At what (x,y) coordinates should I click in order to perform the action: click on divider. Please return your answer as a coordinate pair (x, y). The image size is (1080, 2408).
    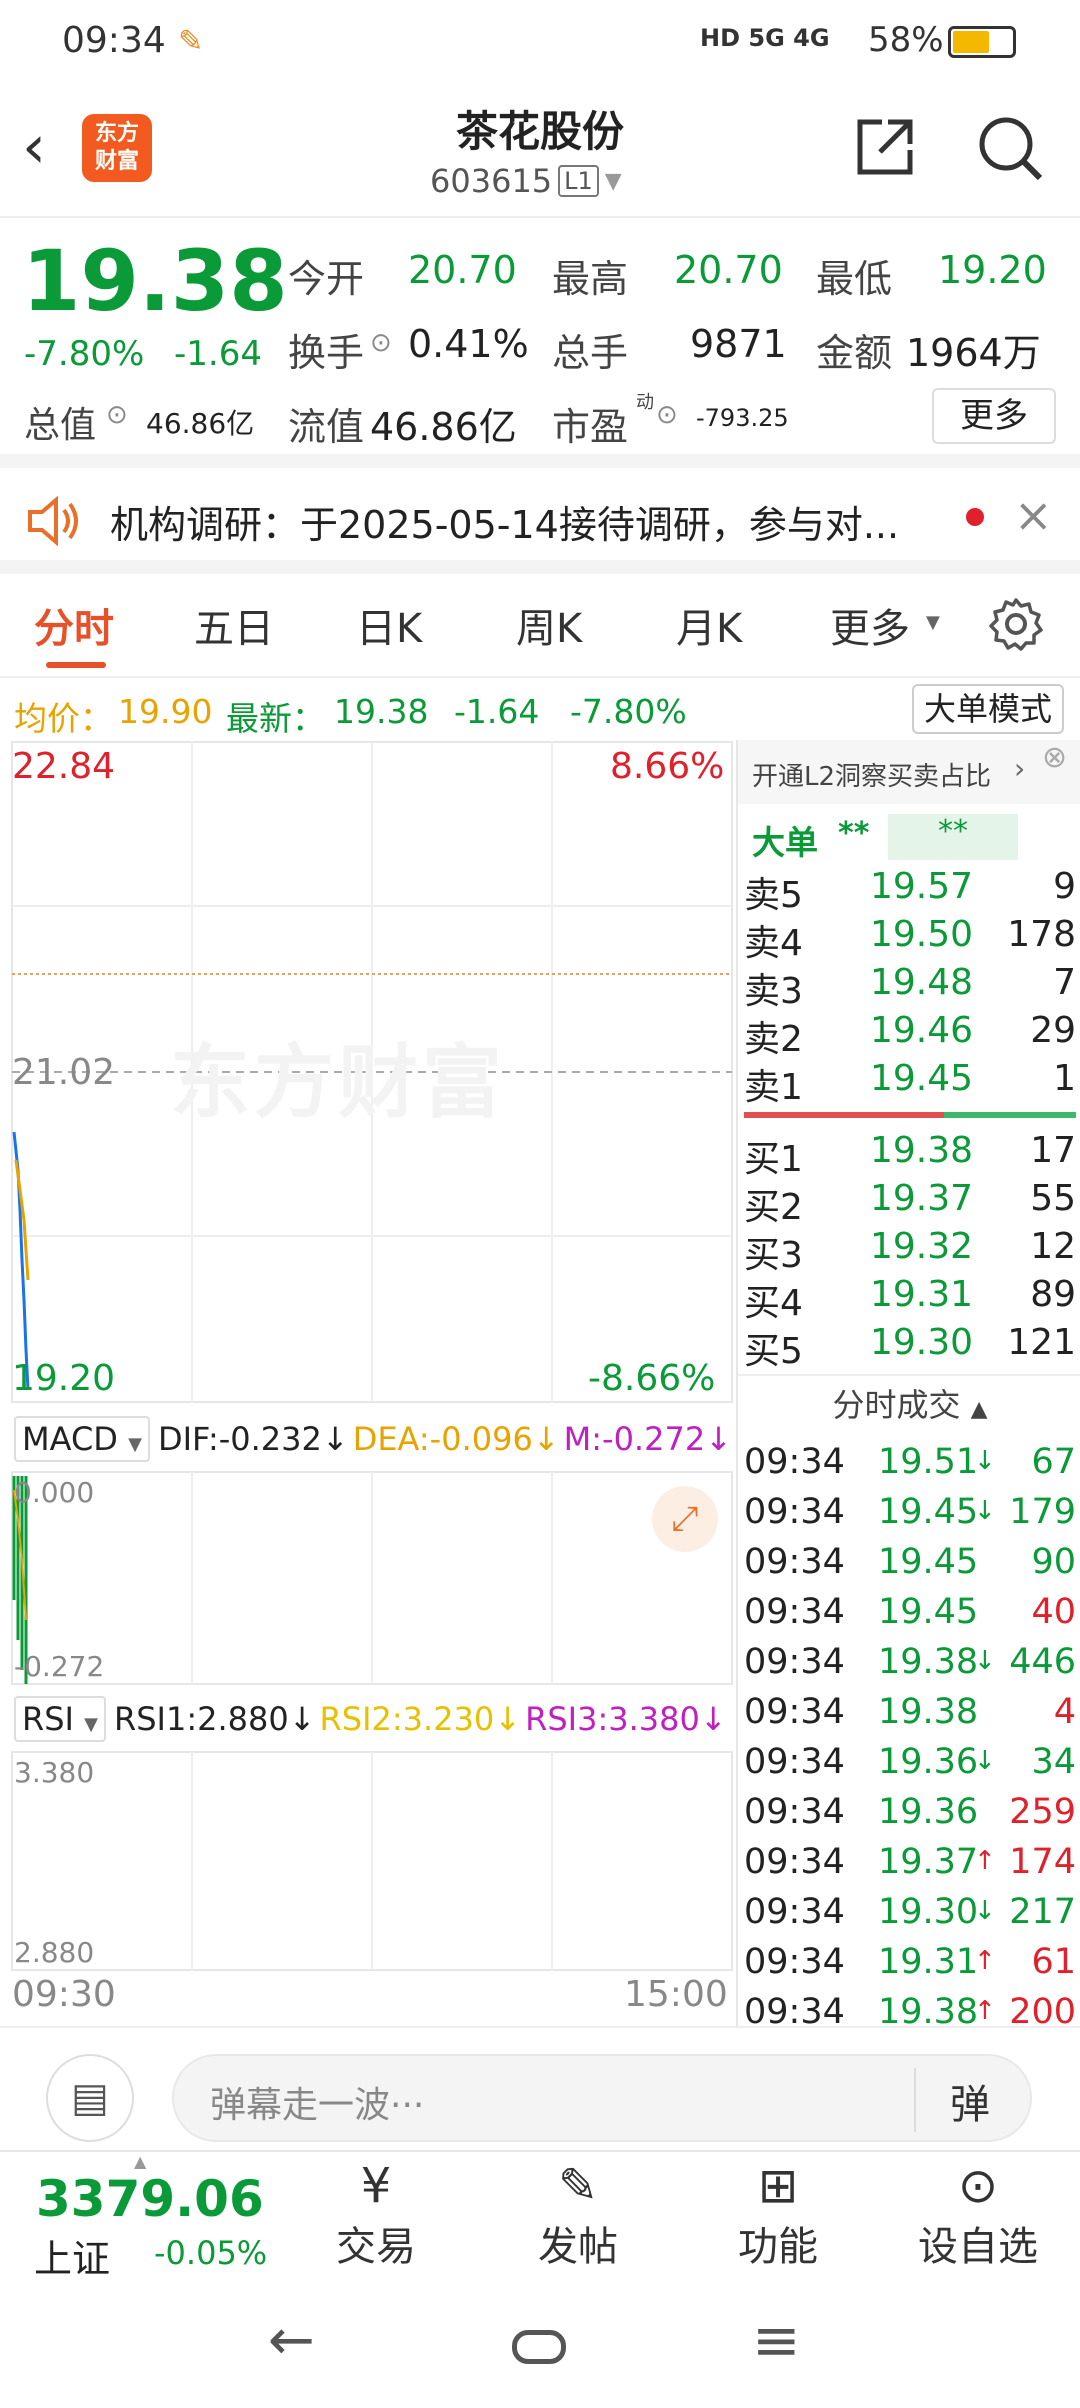
    Looking at the image, I should click on (915, 2100).